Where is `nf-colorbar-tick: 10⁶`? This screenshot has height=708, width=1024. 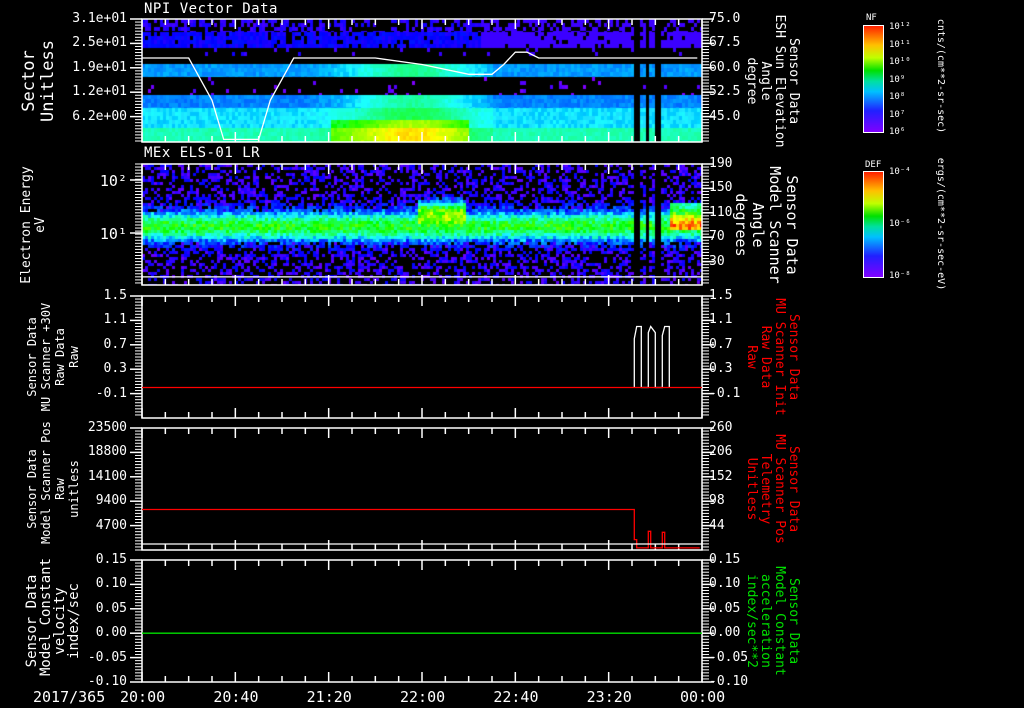 nf-colorbar-tick: 10⁶ is located at coordinates (897, 132).